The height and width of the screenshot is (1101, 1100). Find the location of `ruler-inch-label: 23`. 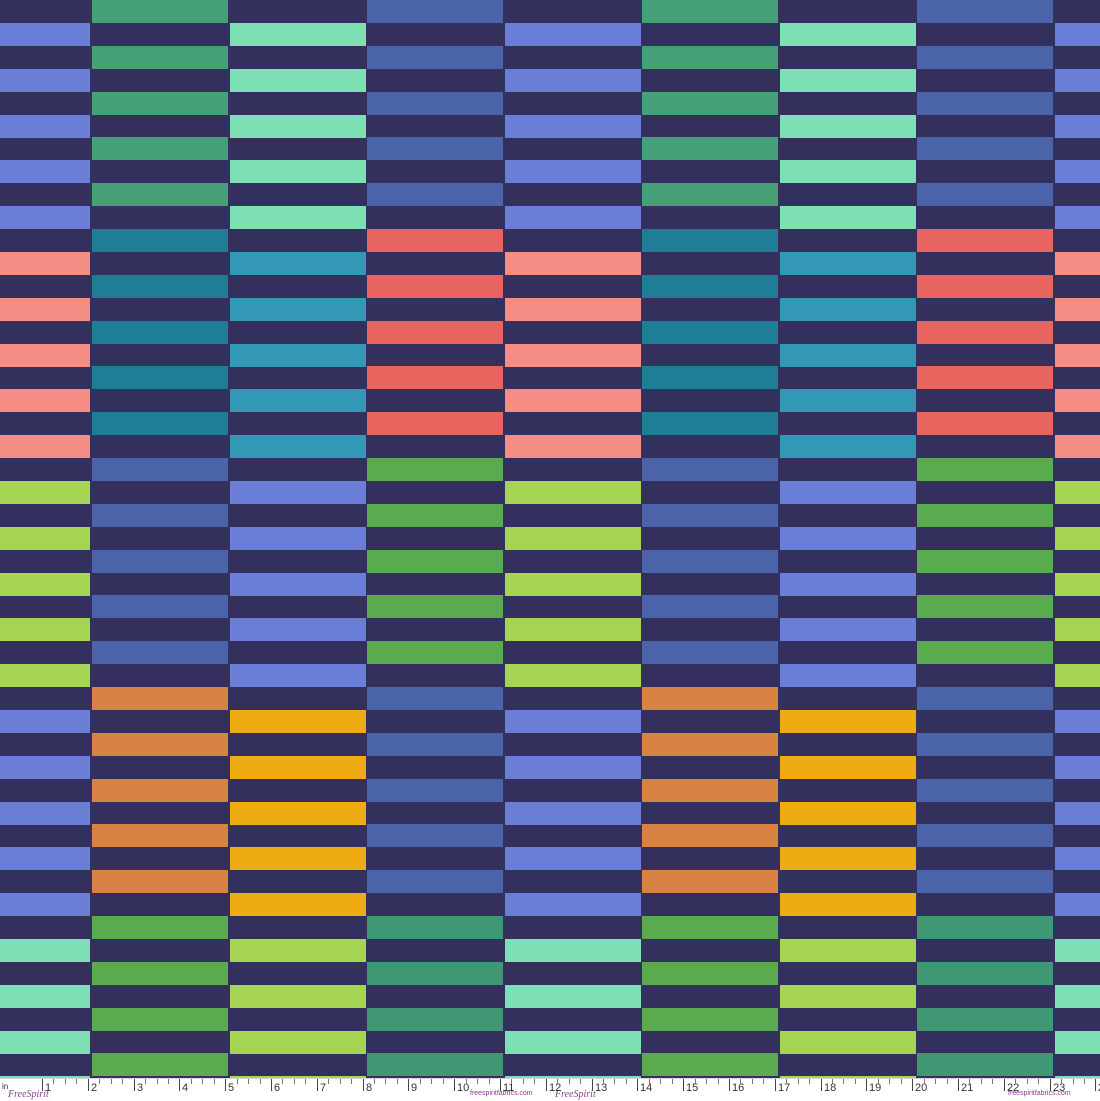

ruler-inch-label: 23 is located at coordinates (1059, 1088).